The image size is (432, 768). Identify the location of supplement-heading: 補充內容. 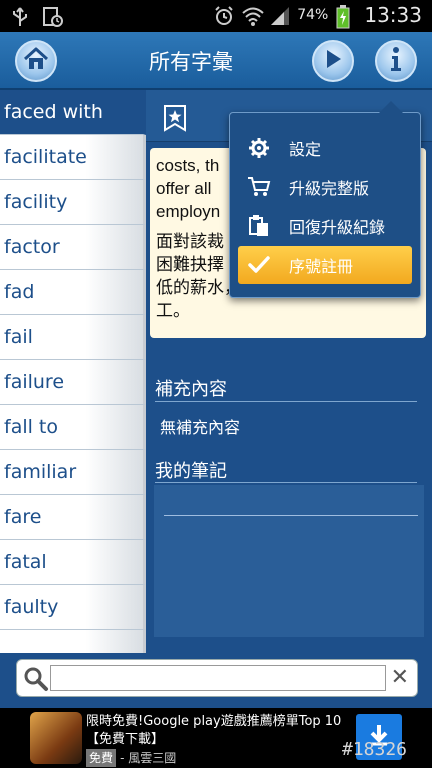
(191, 389).